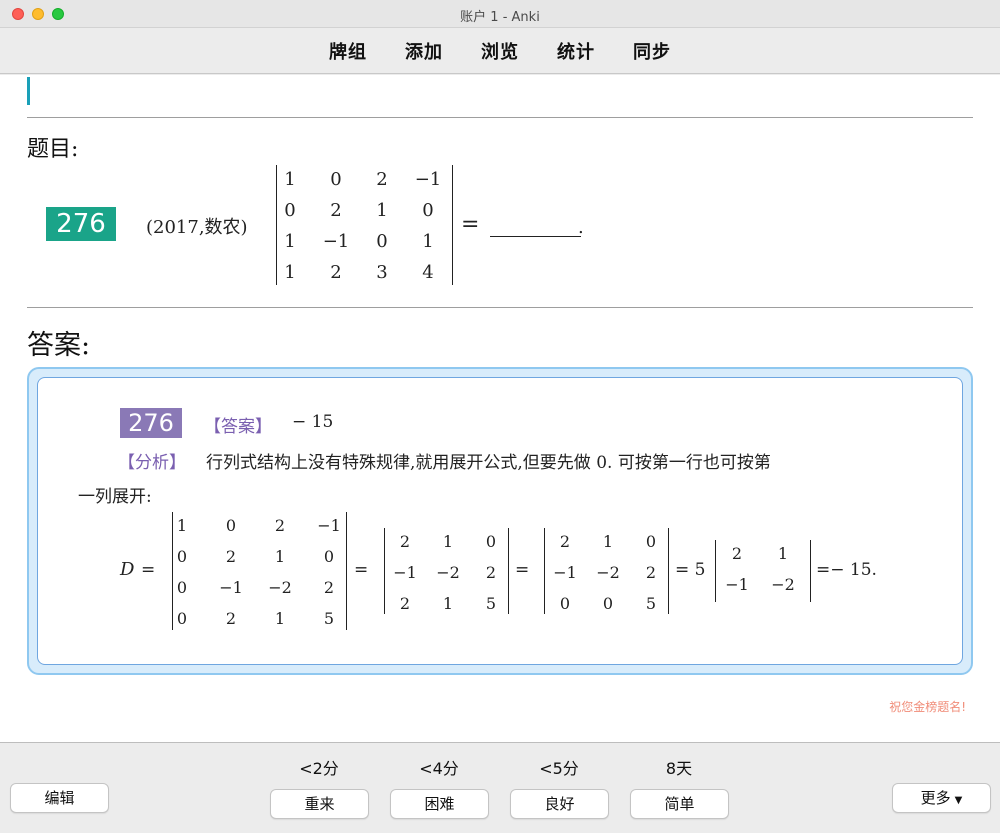  Describe the element at coordinates (500, 17) in the screenshot. I see `window-title: 账户 1 - Anki` at that location.